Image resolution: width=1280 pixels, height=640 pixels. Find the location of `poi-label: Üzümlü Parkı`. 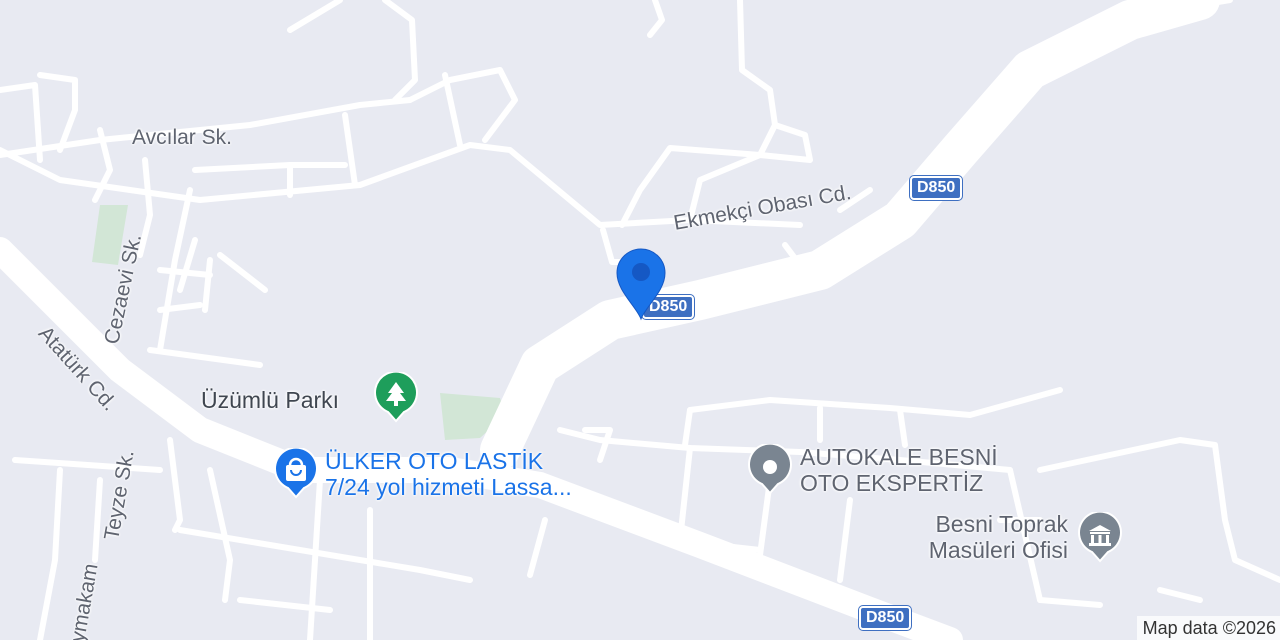

poi-label: Üzümlü Parkı is located at coordinates (270, 400).